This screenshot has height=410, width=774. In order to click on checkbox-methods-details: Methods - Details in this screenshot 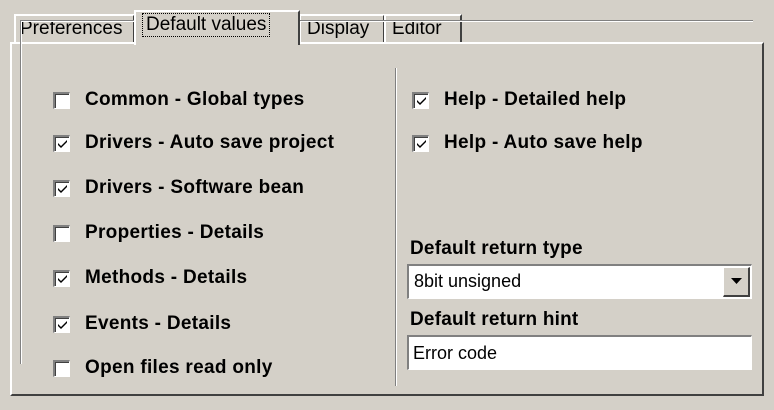, I will do `click(150, 278)`.